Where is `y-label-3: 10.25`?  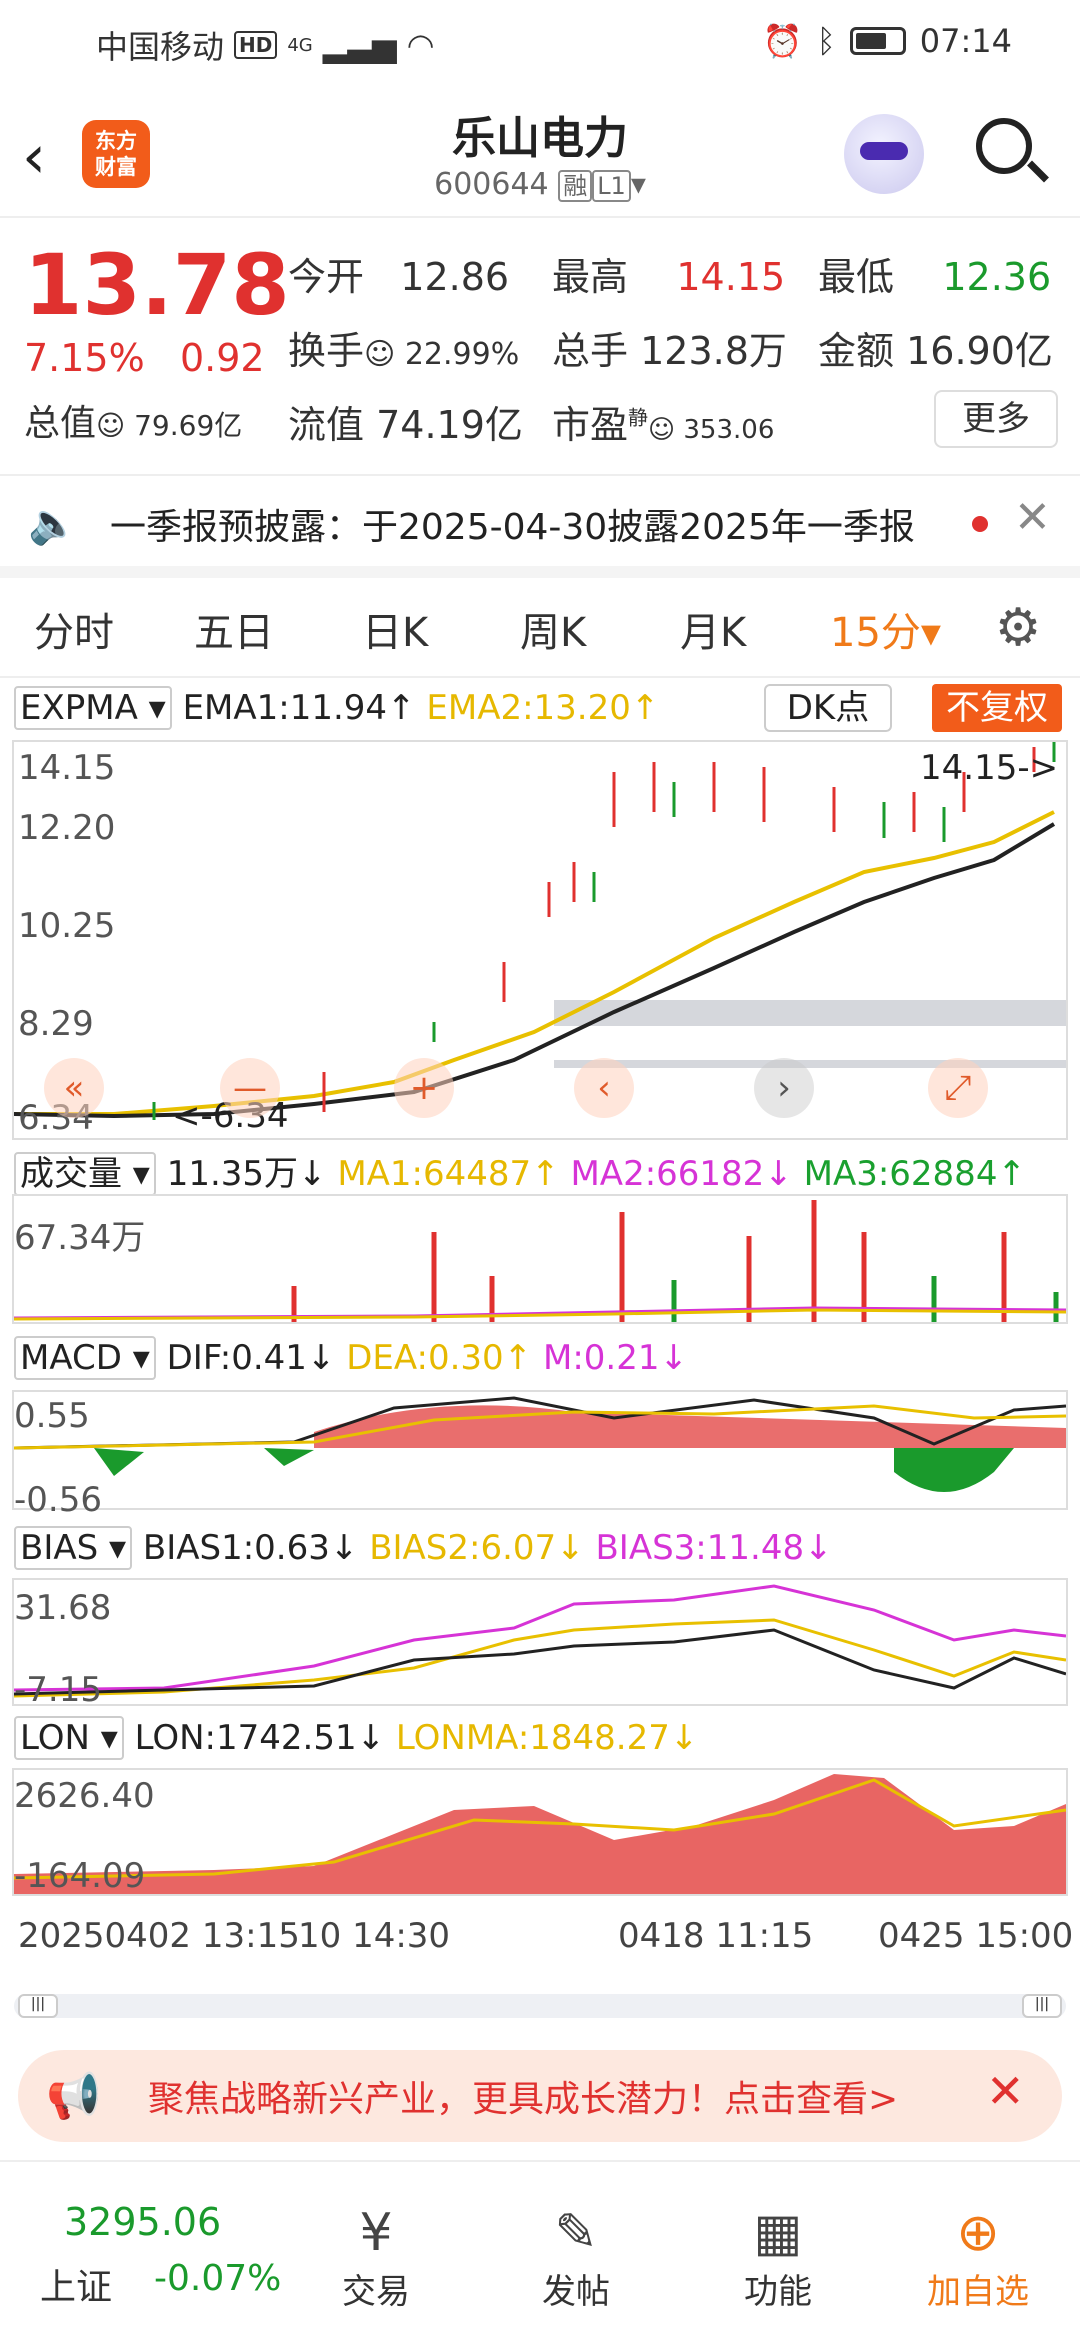 y-label-3: 10.25 is located at coordinates (67, 926).